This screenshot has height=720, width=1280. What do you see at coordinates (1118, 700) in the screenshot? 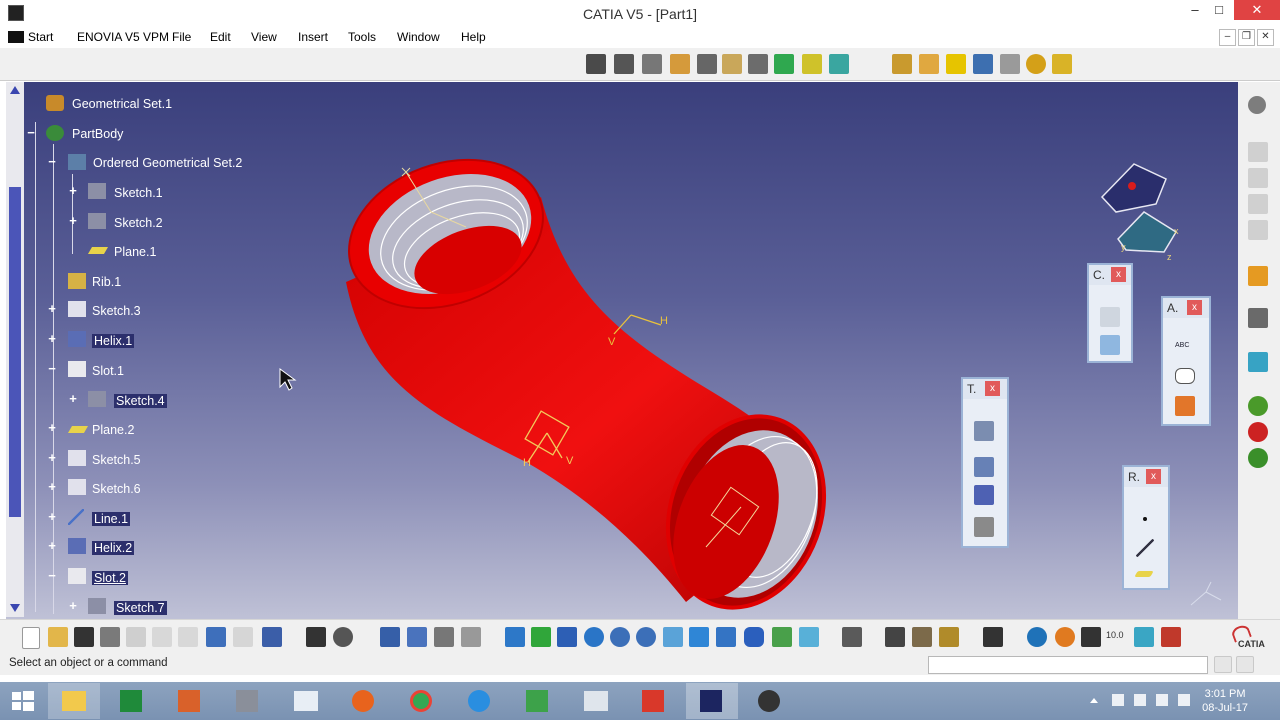
I see `flag-icon` at bounding box center [1118, 700].